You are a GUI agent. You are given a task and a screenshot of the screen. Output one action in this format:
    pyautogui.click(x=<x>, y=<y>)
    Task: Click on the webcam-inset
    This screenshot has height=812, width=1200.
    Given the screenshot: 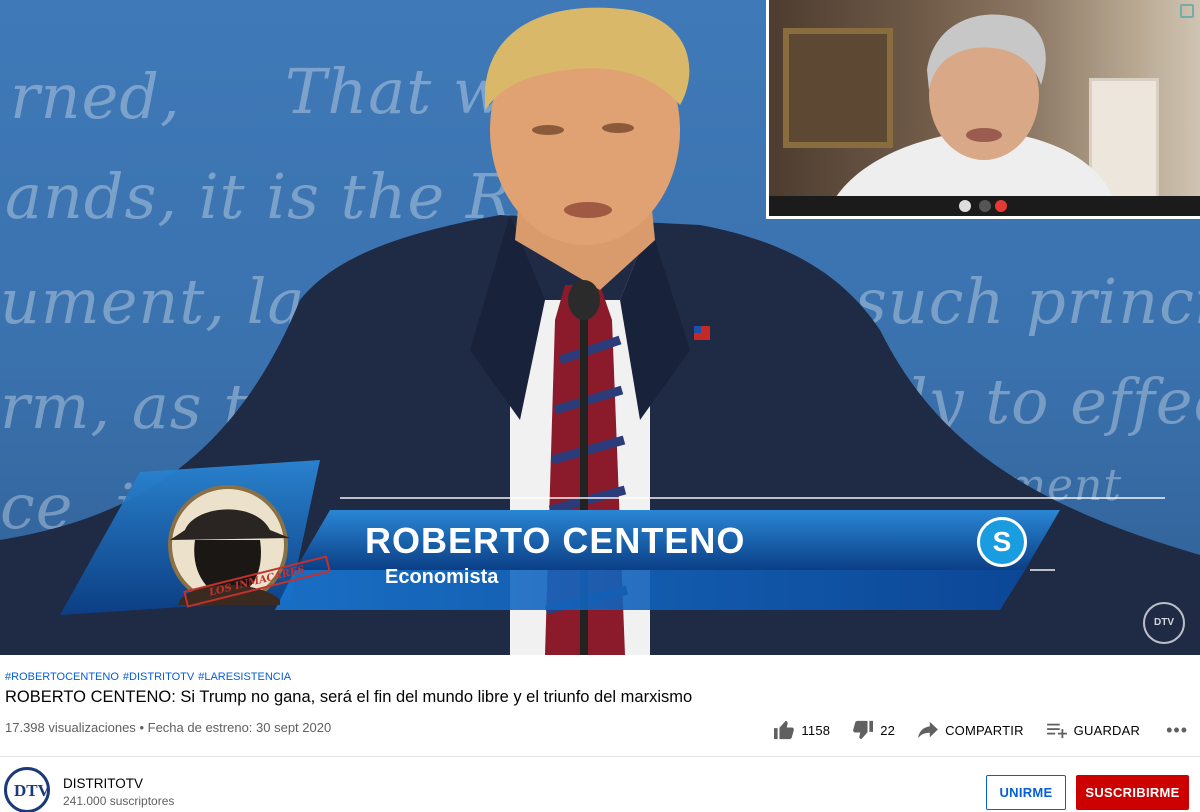 What is the action you would take?
    pyautogui.click(x=983, y=109)
    